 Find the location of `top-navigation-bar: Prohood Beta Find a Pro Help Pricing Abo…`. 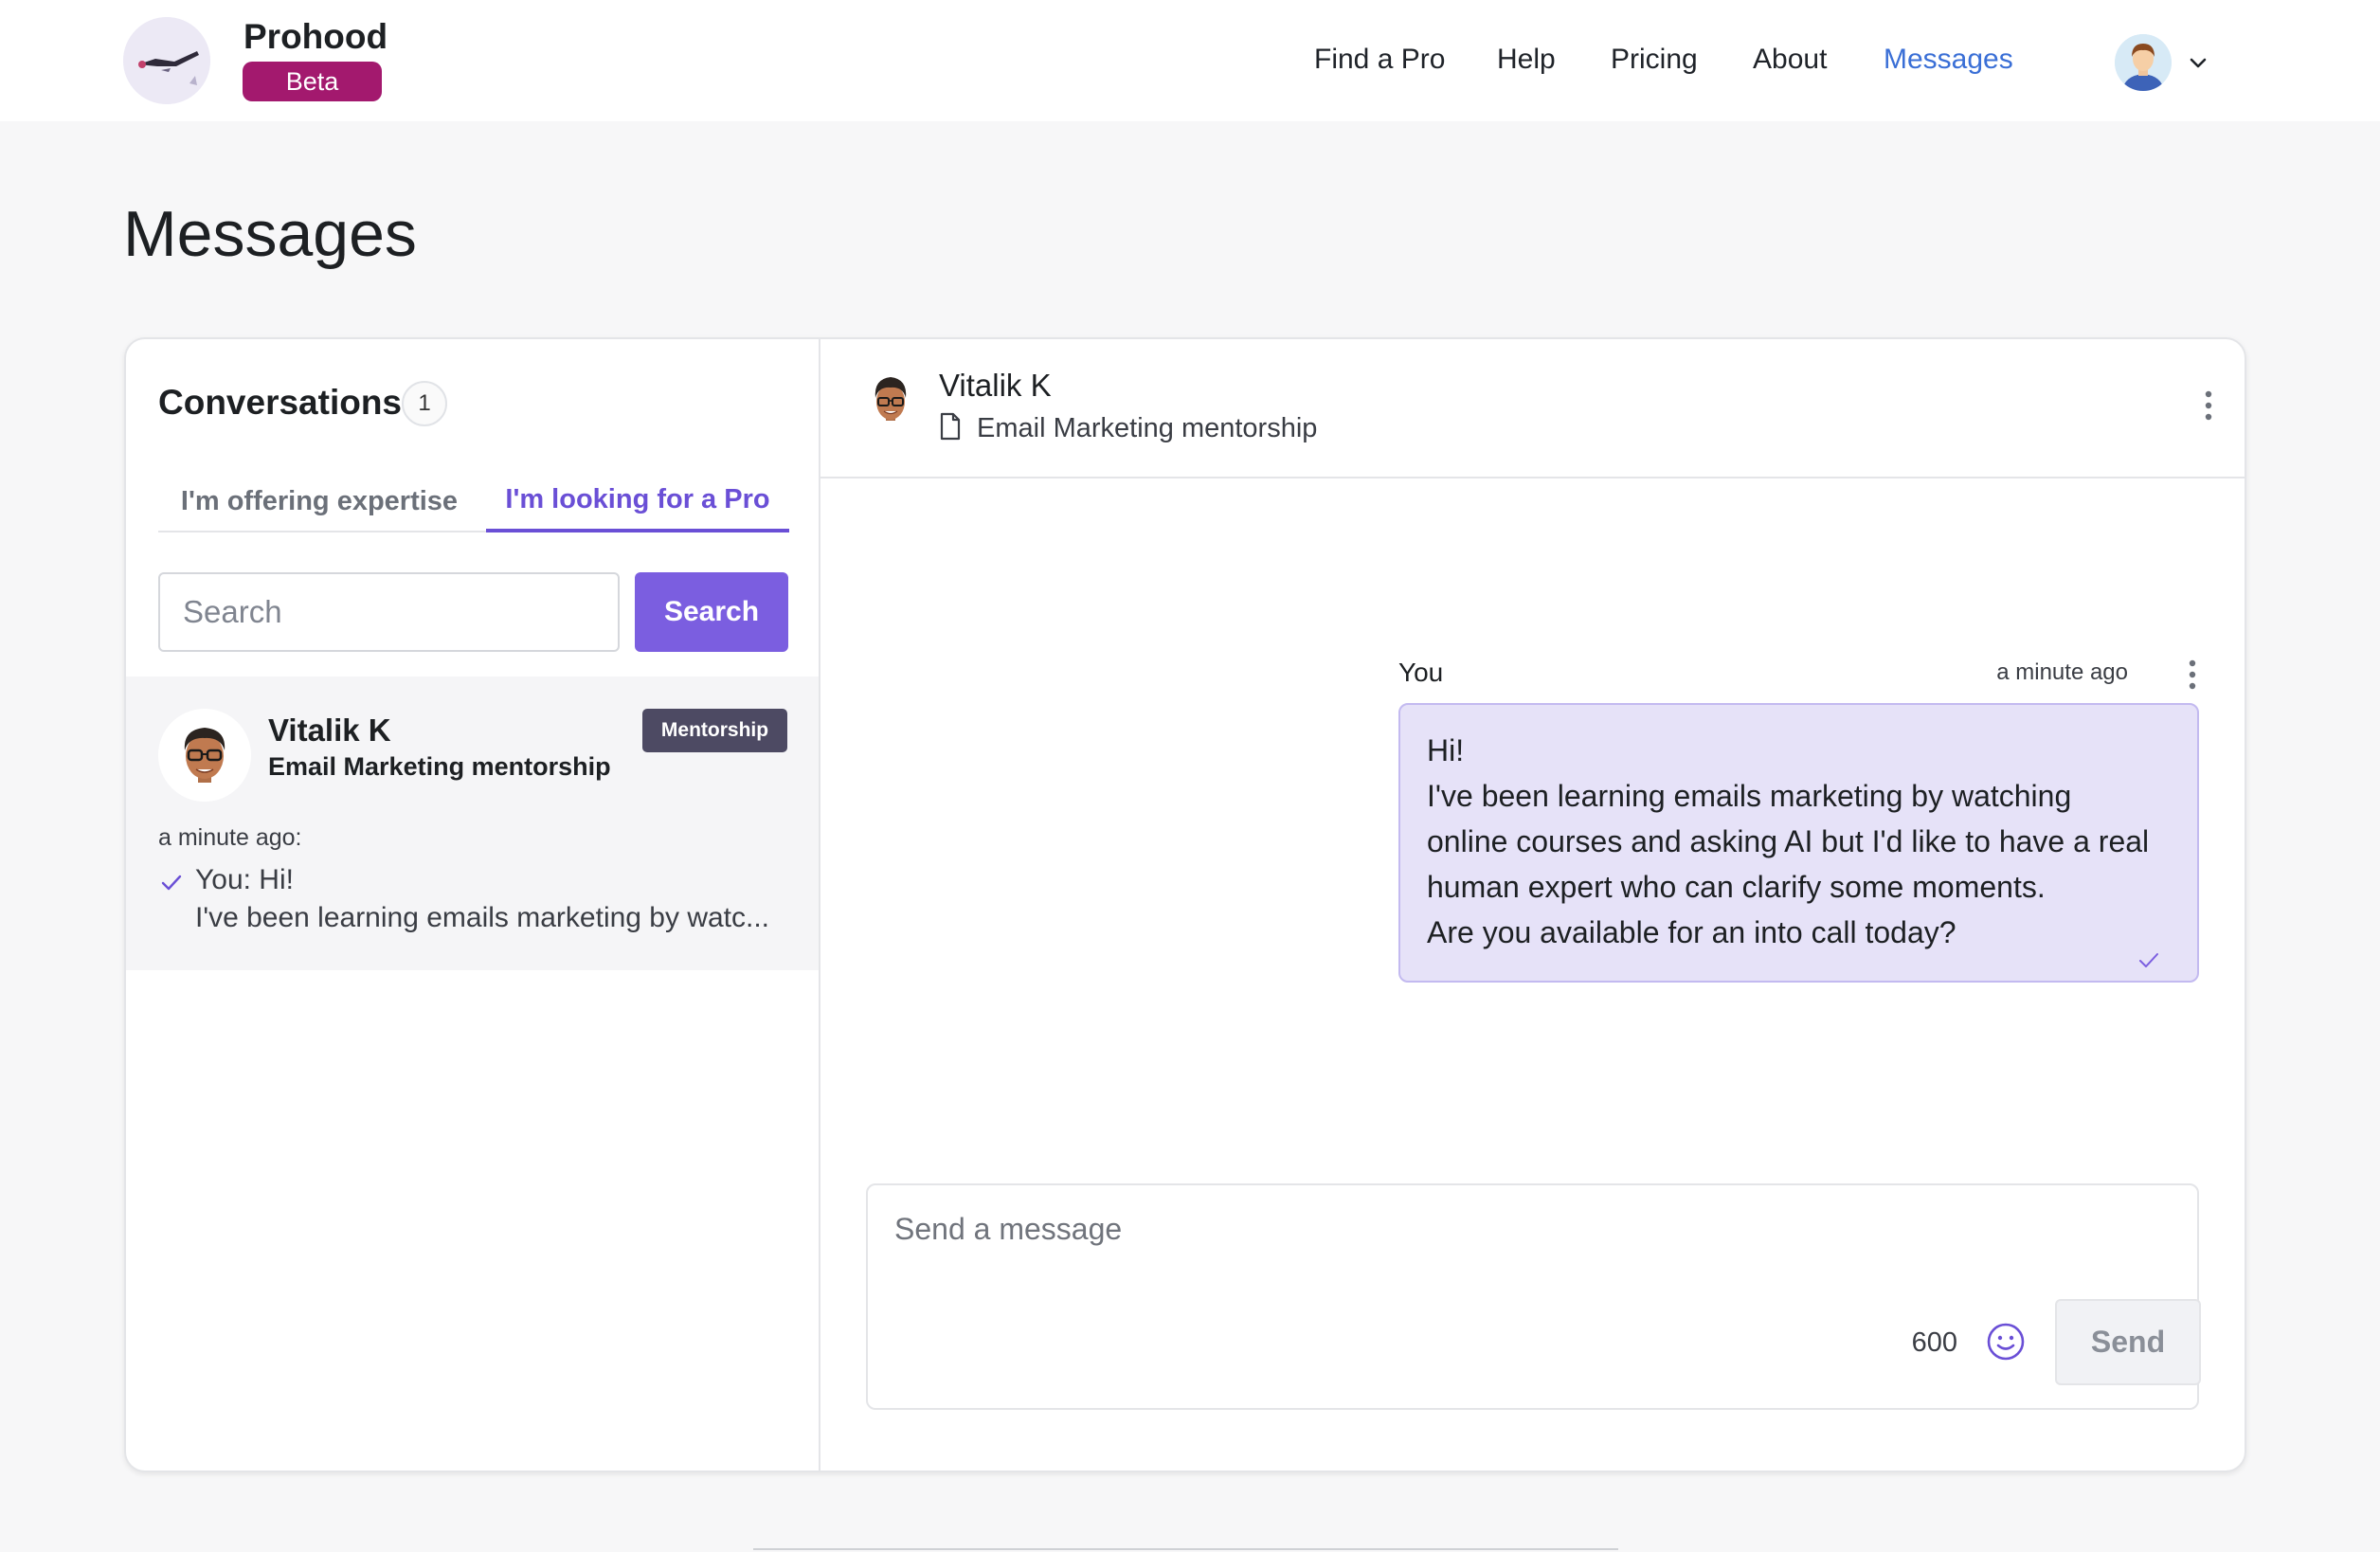

top-navigation-bar: Prohood Beta Find a Pro Help Pricing Abo… is located at coordinates (1190, 60).